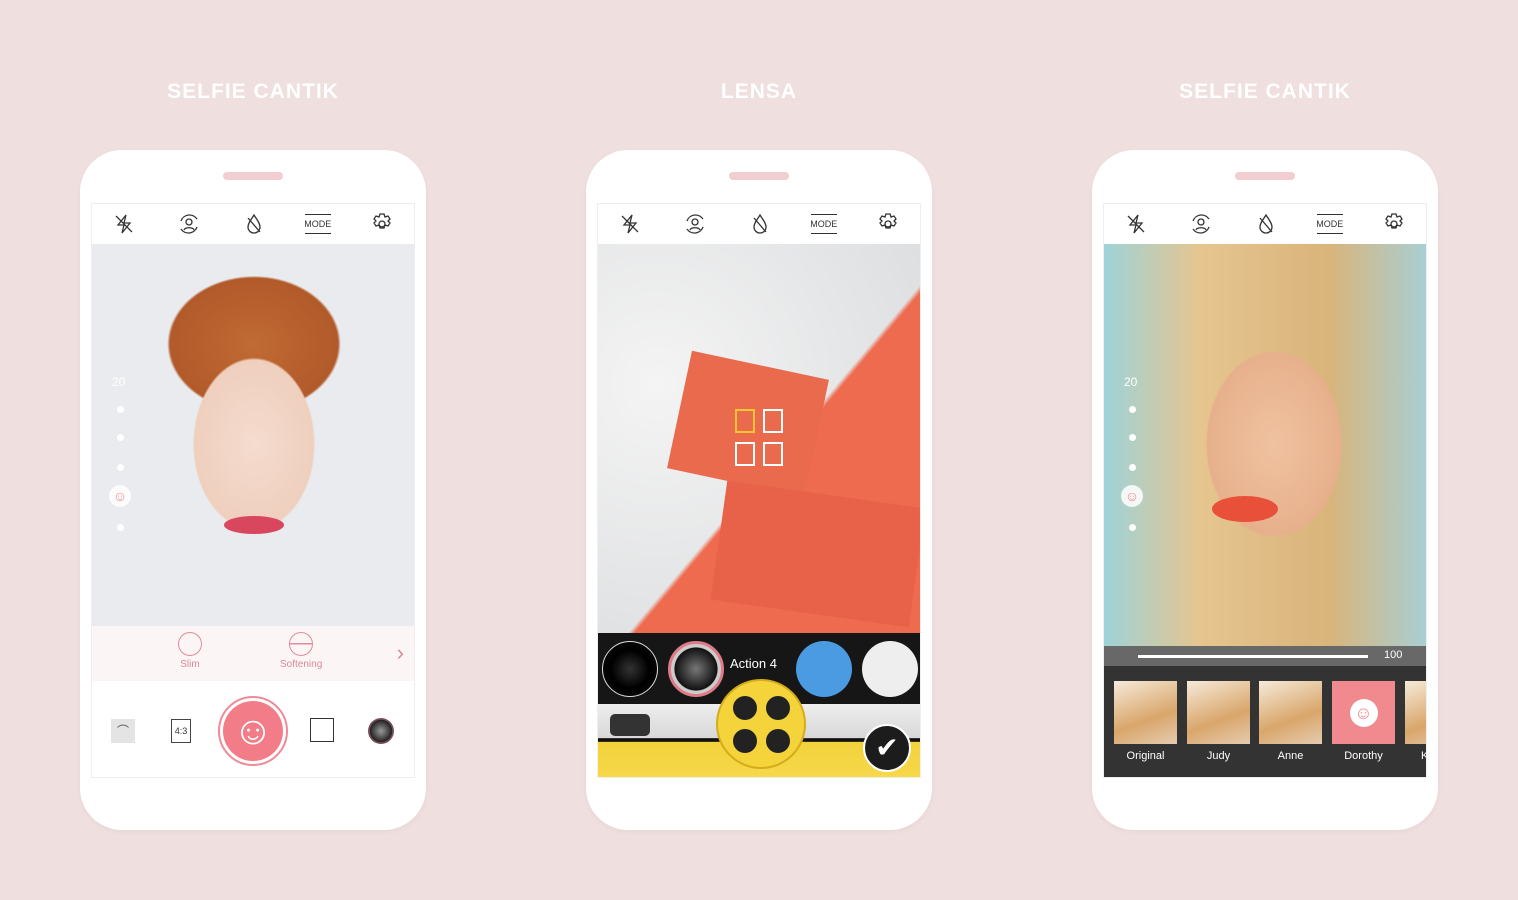  What do you see at coordinates (815, 554) in the screenshot?
I see `watermelon` at bounding box center [815, 554].